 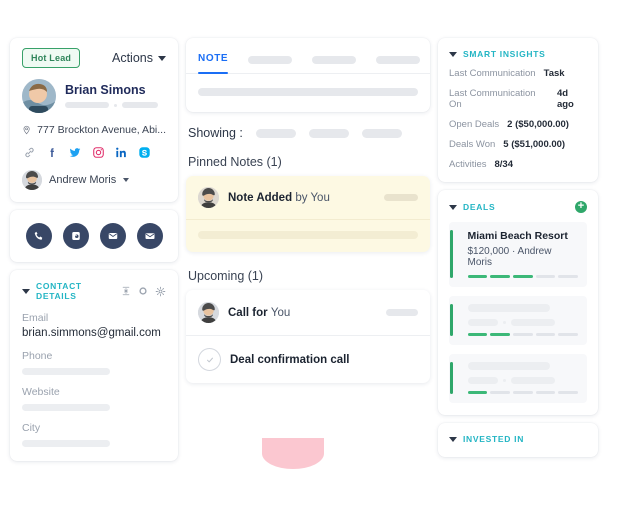 What do you see at coordinates (226, 276) in the screenshot?
I see `upcoming-title: Upcoming (1)` at bounding box center [226, 276].